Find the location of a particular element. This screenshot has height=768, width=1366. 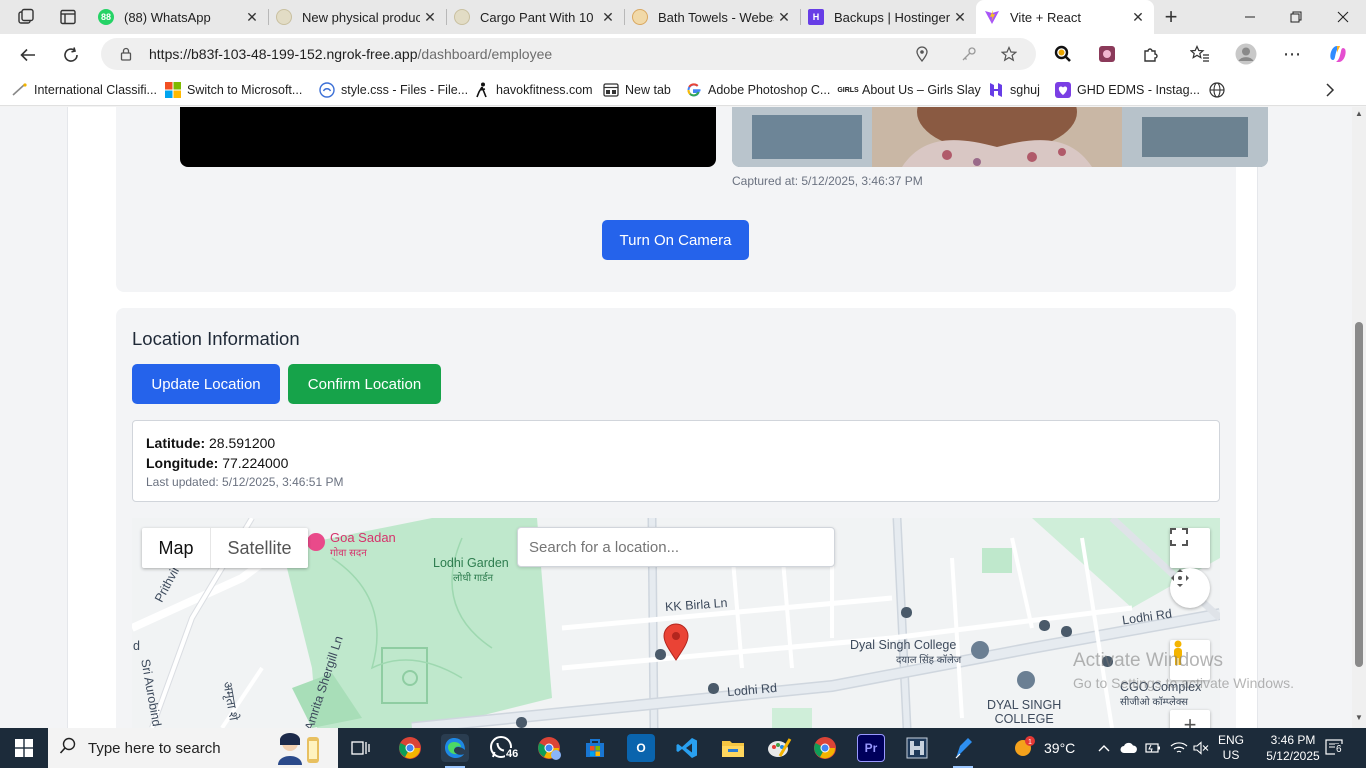

favorite-about-us-girls-slay: GIRLS About Us – Girls Slay is located at coordinates (908, 90).